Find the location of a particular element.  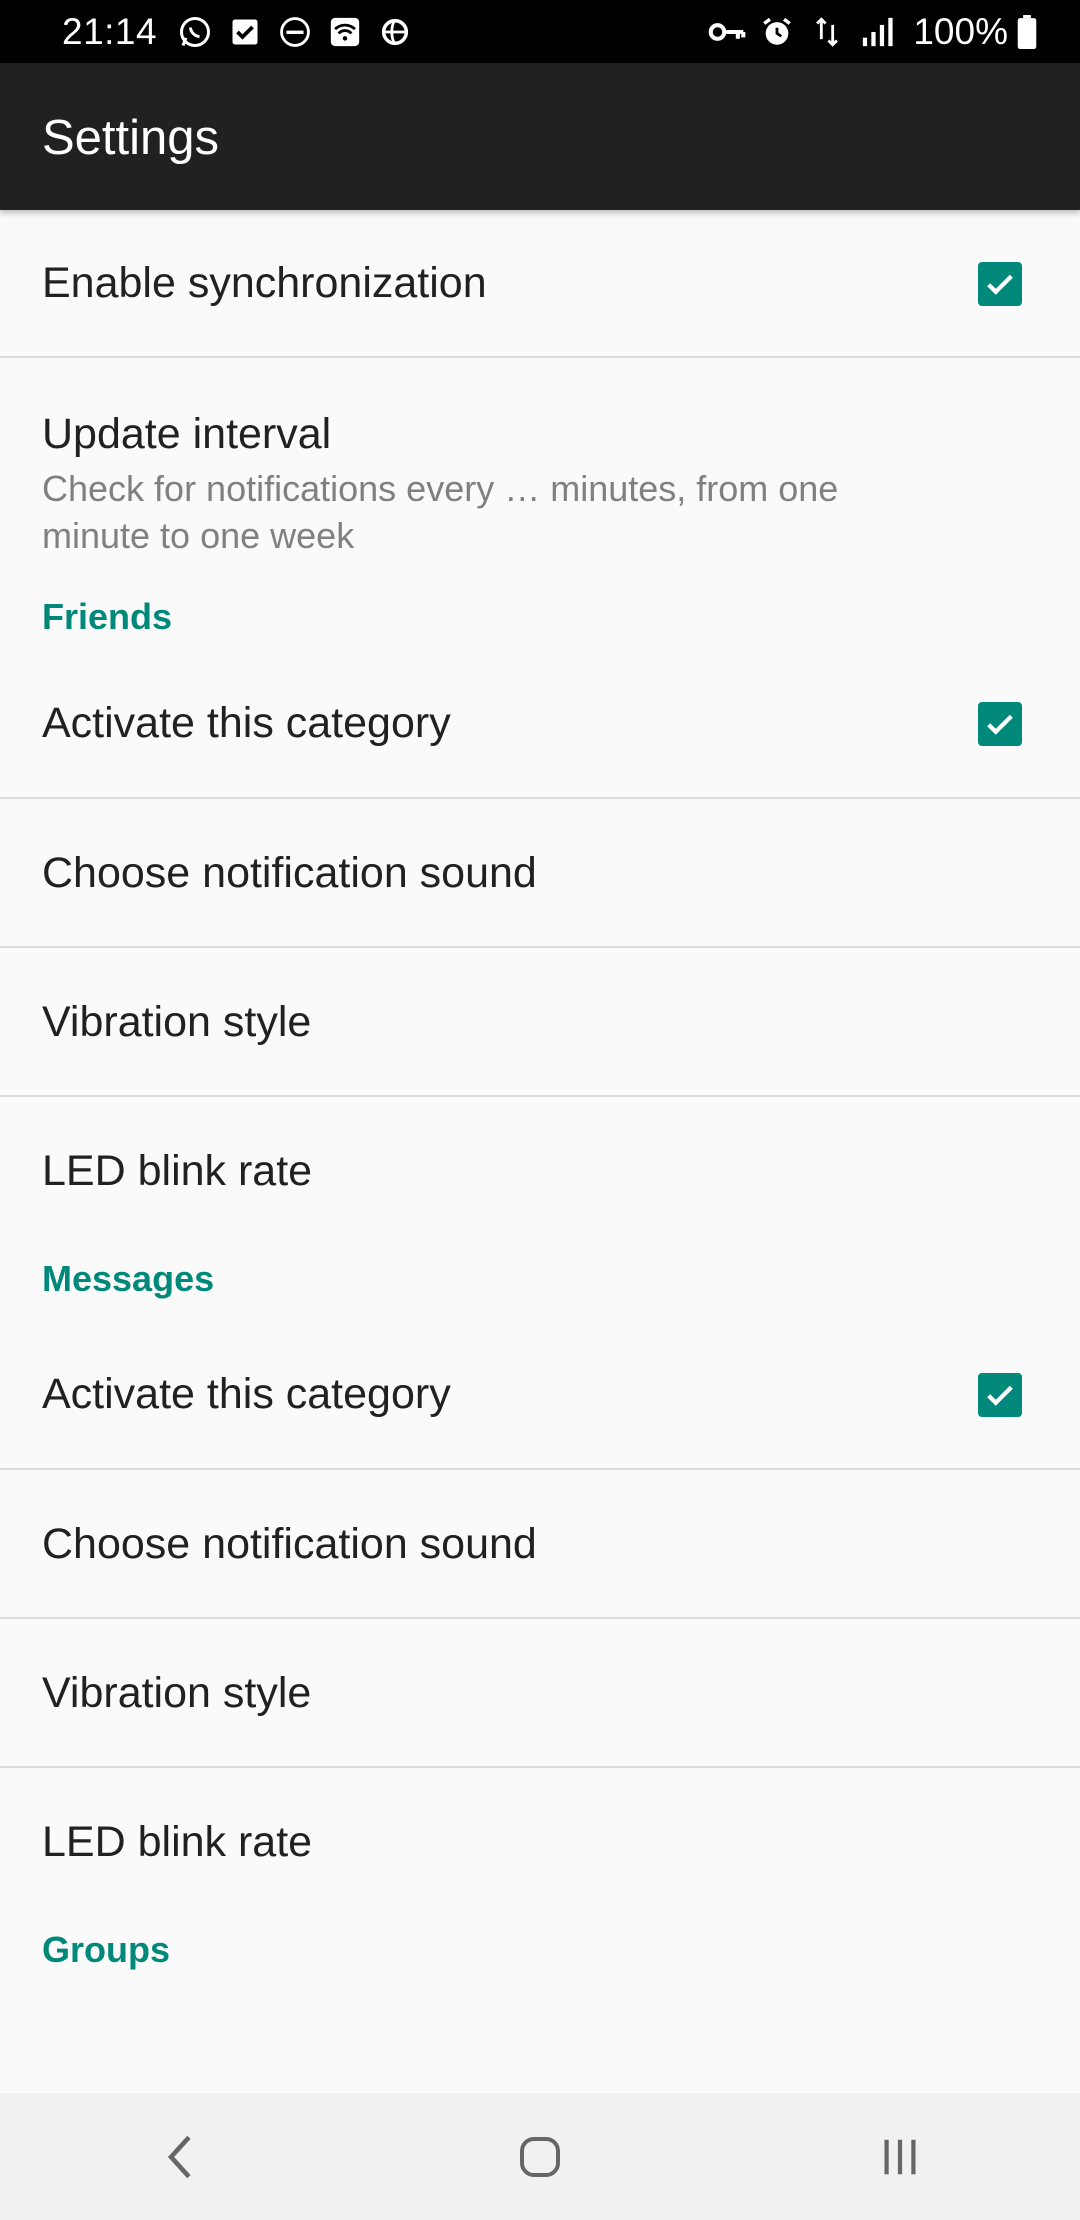

vpn-key-icon is located at coordinates (727, 32).